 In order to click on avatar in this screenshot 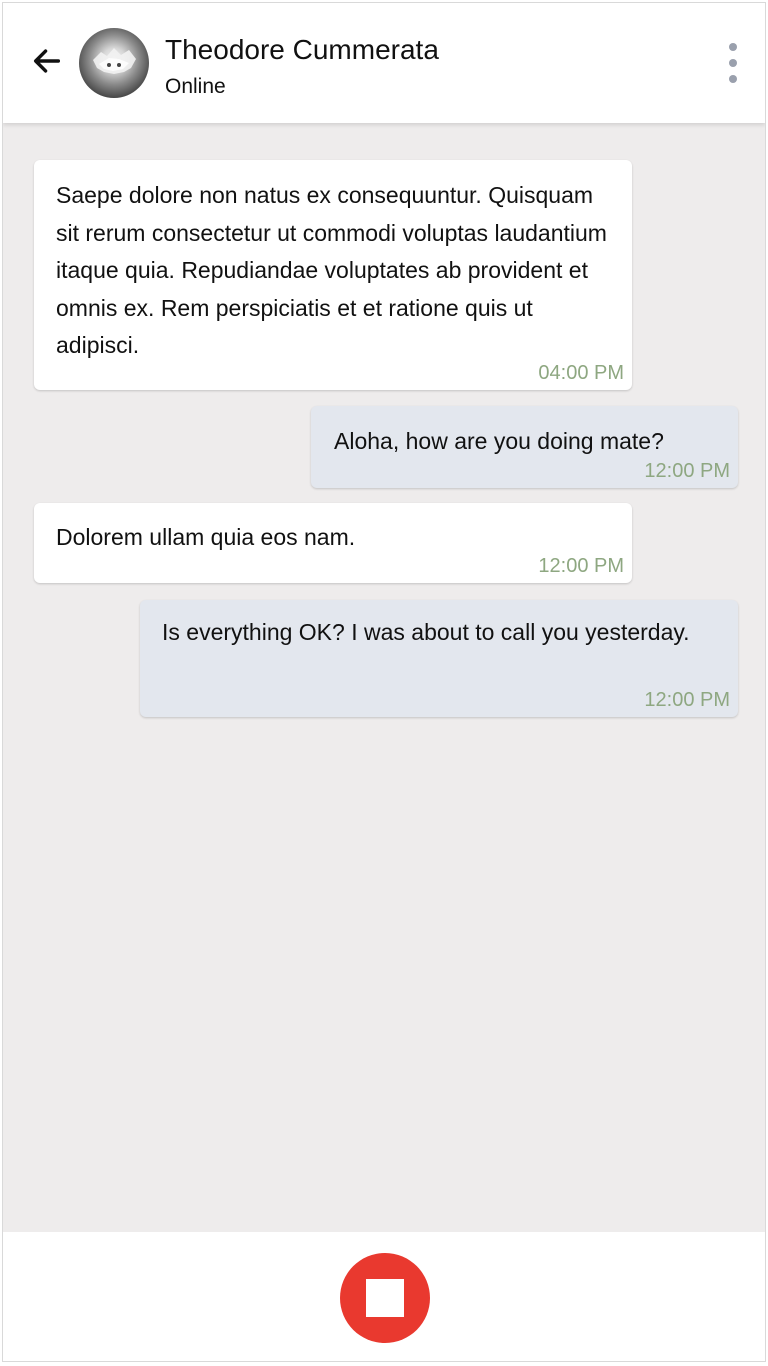, I will do `click(114, 63)`.